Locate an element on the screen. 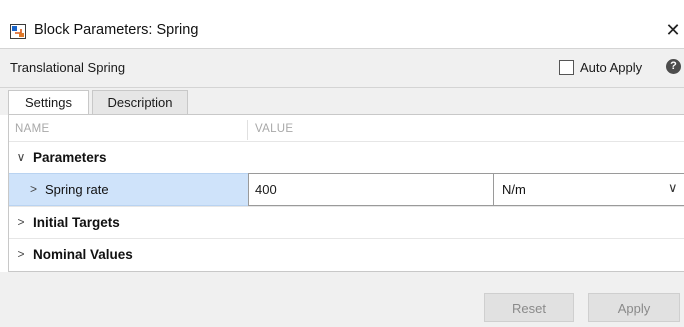  title-bar: Block Parameters: Spring ✕ is located at coordinates (342, 23).